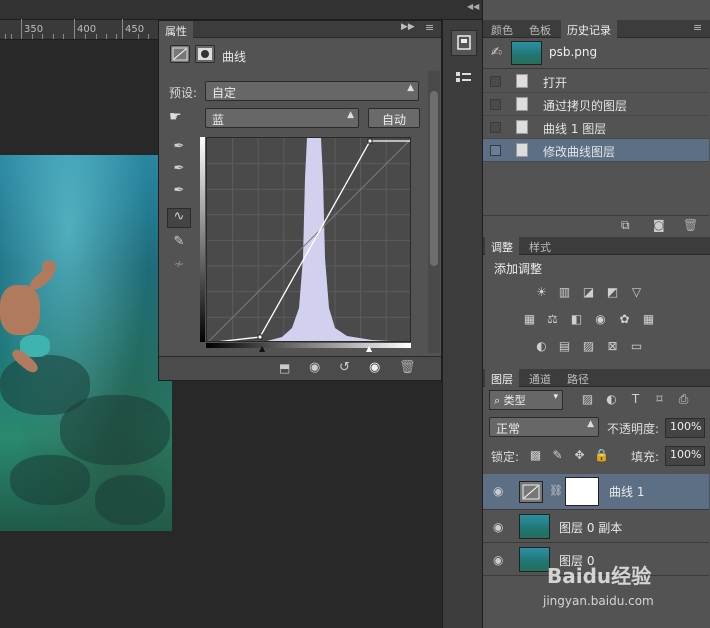 The image size is (710, 628). What do you see at coordinates (587, 399) in the screenshot?
I see `pixel-filter-icon: ▨` at bounding box center [587, 399].